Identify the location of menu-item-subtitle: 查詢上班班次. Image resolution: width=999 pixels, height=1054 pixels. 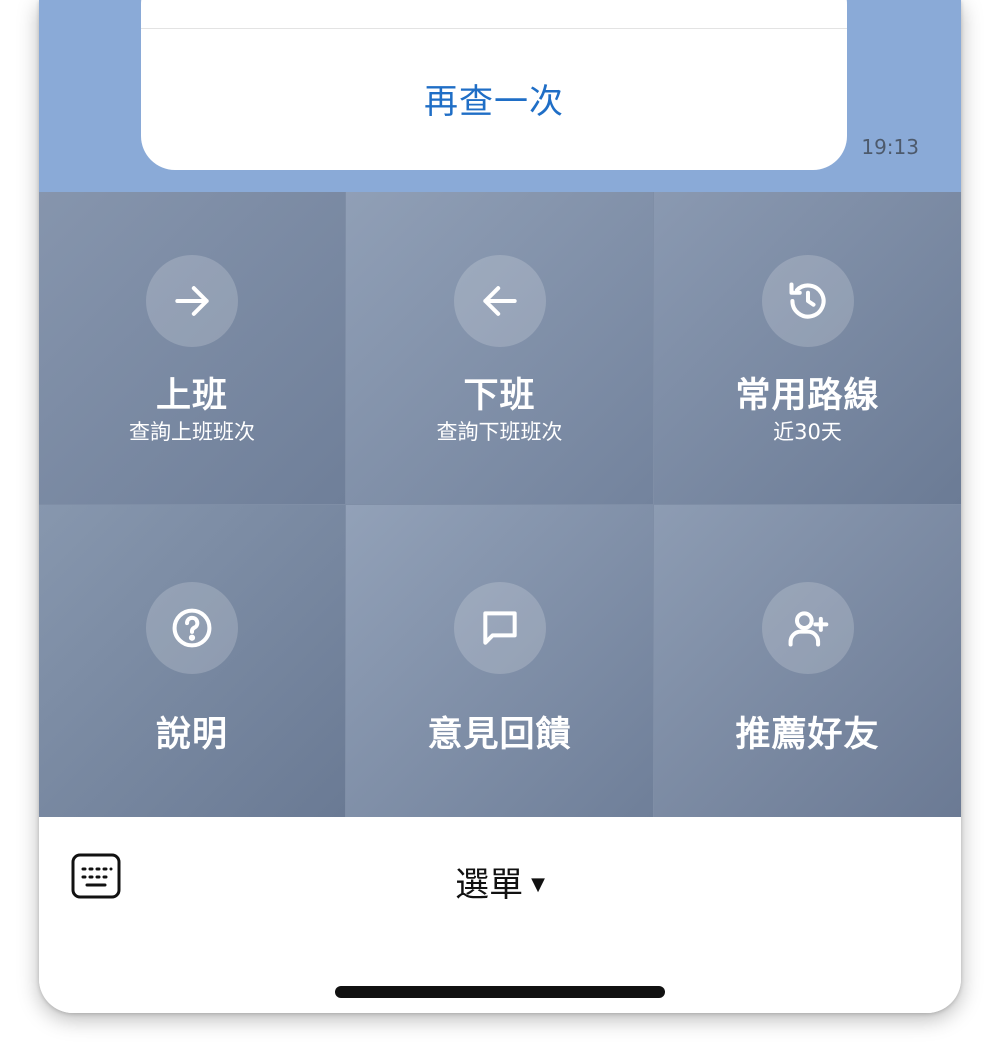
(192, 432).